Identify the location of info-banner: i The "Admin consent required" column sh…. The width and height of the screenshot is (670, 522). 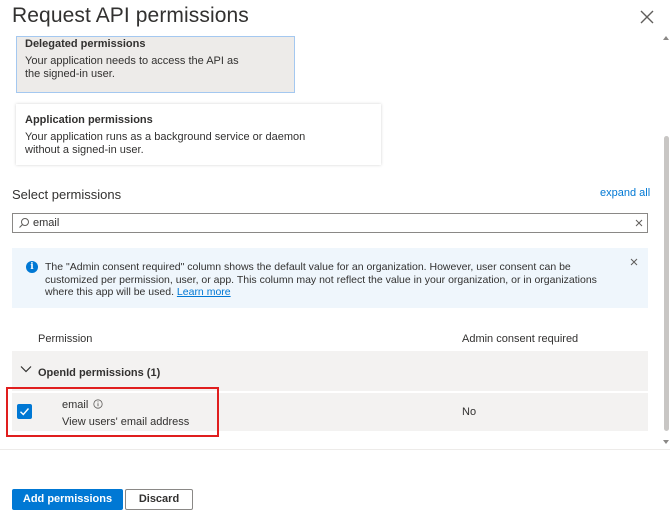
(330, 278).